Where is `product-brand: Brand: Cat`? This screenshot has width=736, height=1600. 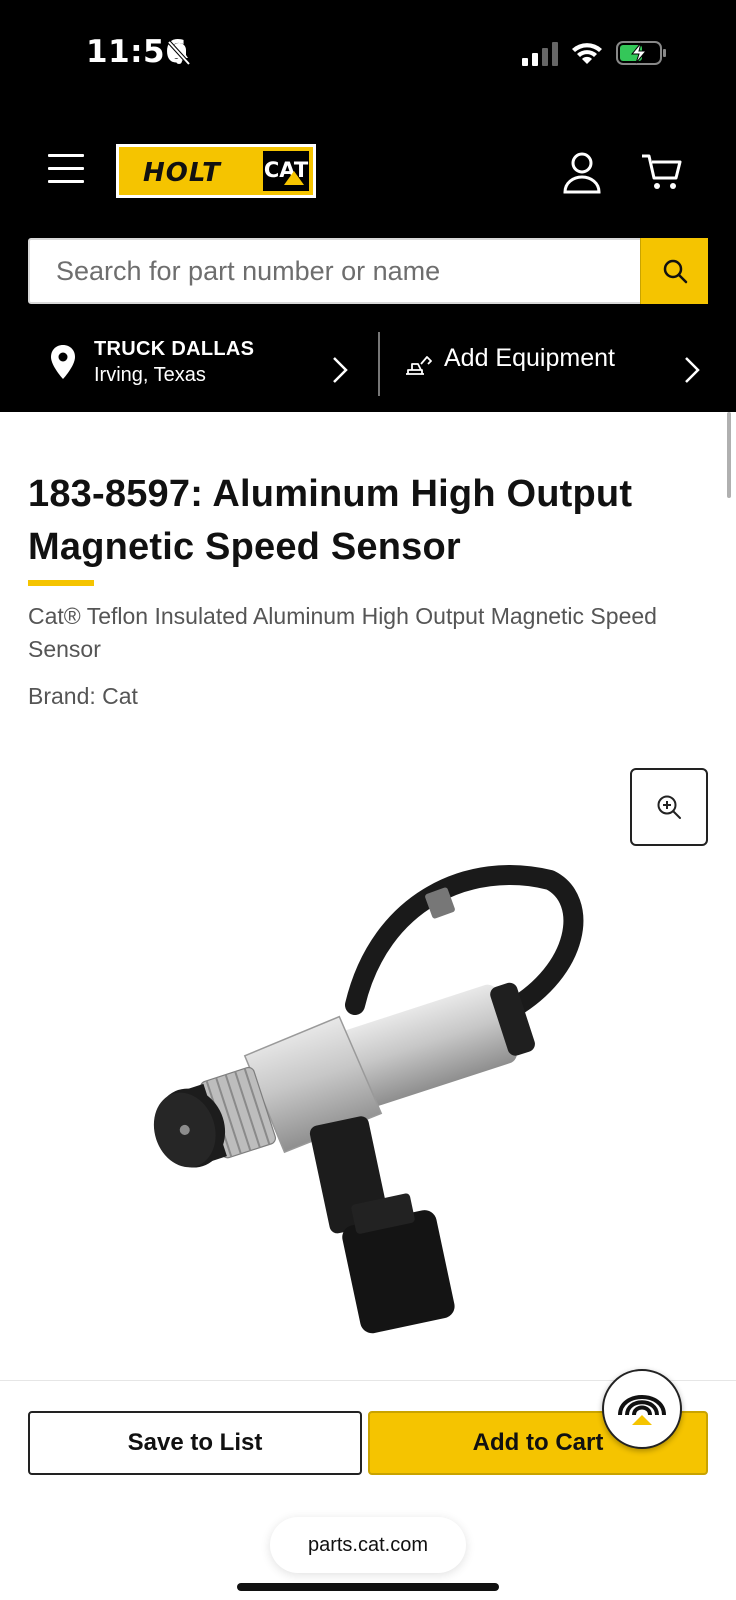
product-brand: Brand: Cat is located at coordinates (83, 696).